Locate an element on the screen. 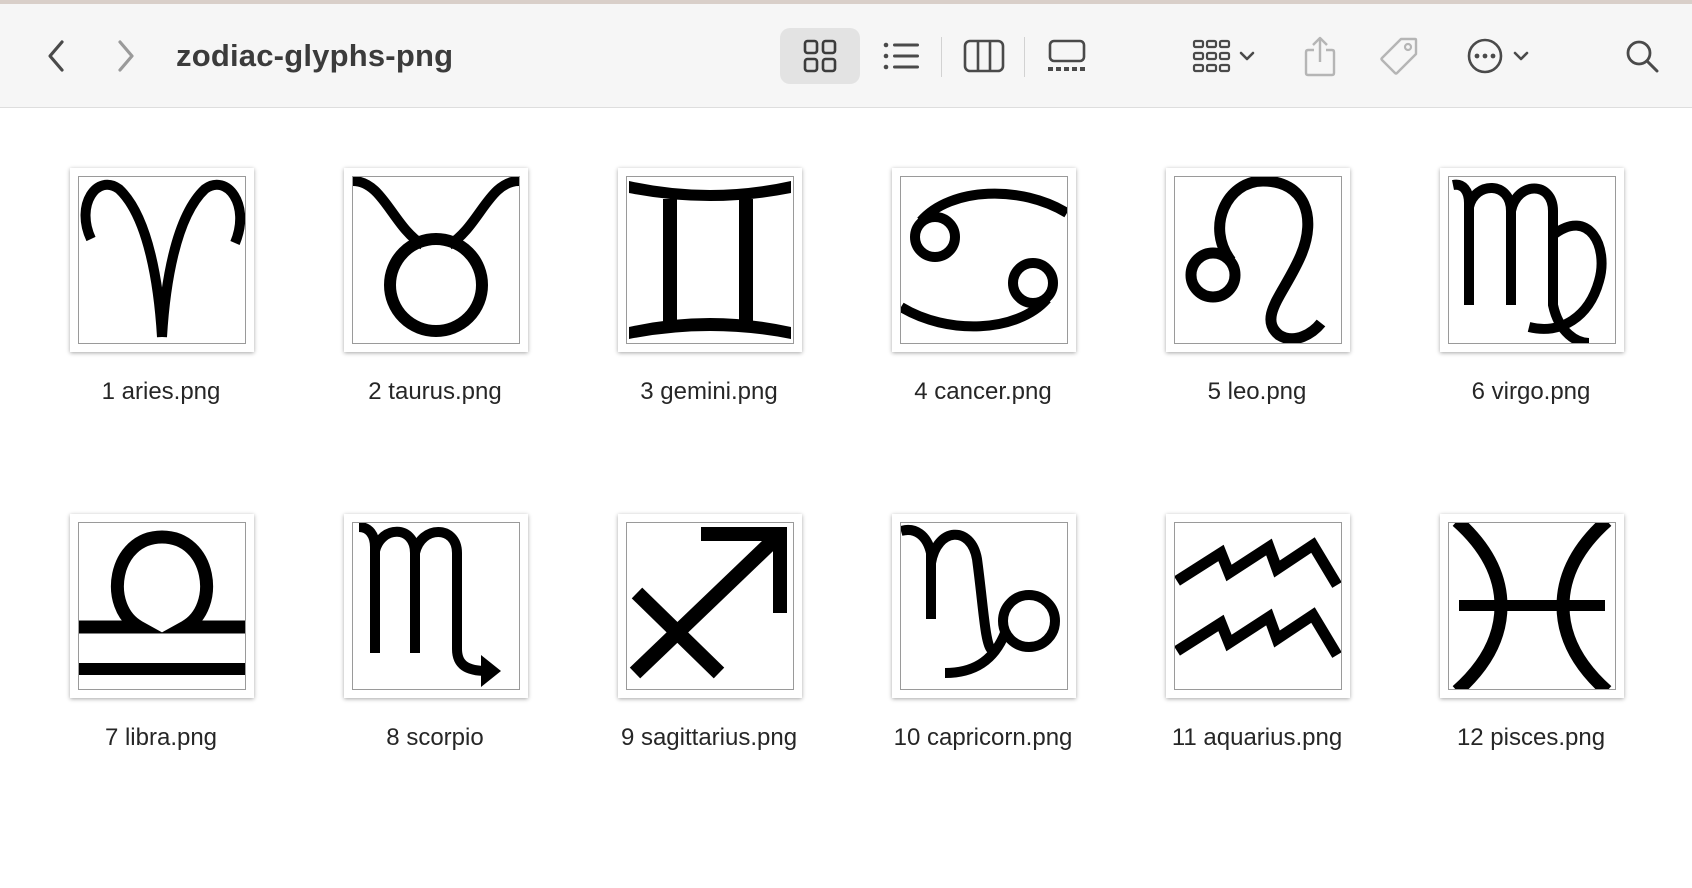  group-by-button is located at coordinates (1224, 56).